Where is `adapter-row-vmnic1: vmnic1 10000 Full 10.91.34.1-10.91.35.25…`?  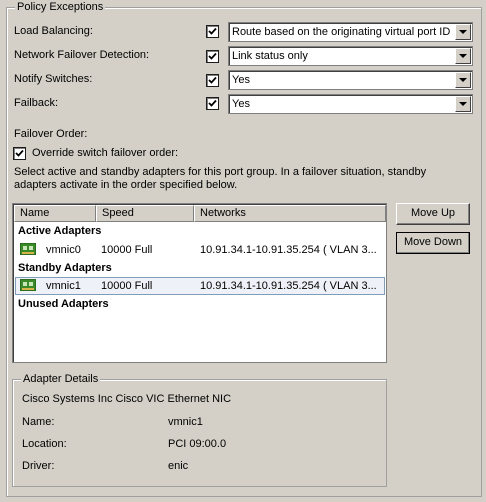
adapter-row-vmnic1: vmnic1 10000 Full 10.91.34.1-10.91.35.25… is located at coordinates (200, 286).